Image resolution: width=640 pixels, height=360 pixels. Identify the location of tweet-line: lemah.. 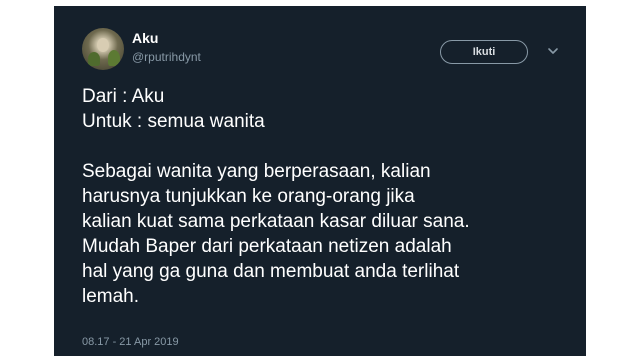
(111, 296).